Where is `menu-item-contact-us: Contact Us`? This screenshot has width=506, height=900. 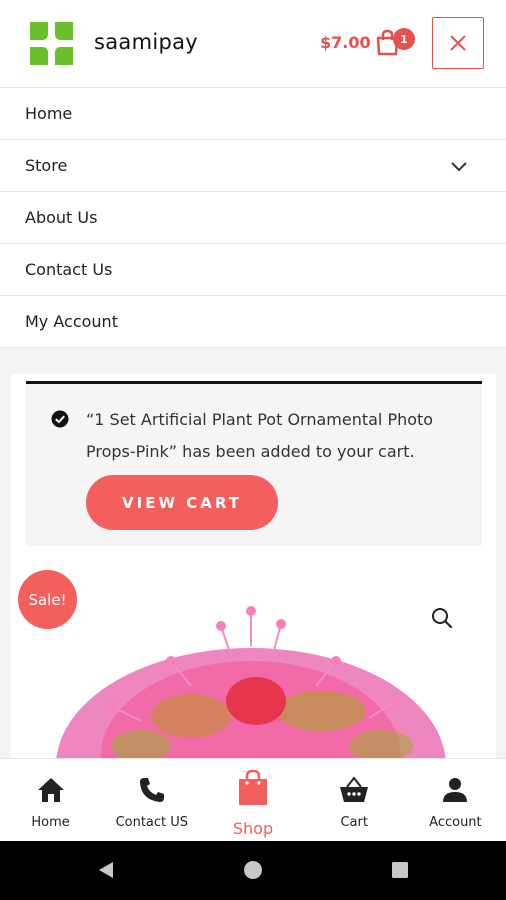 menu-item-contact-us: Contact Us is located at coordinates (253, 270).